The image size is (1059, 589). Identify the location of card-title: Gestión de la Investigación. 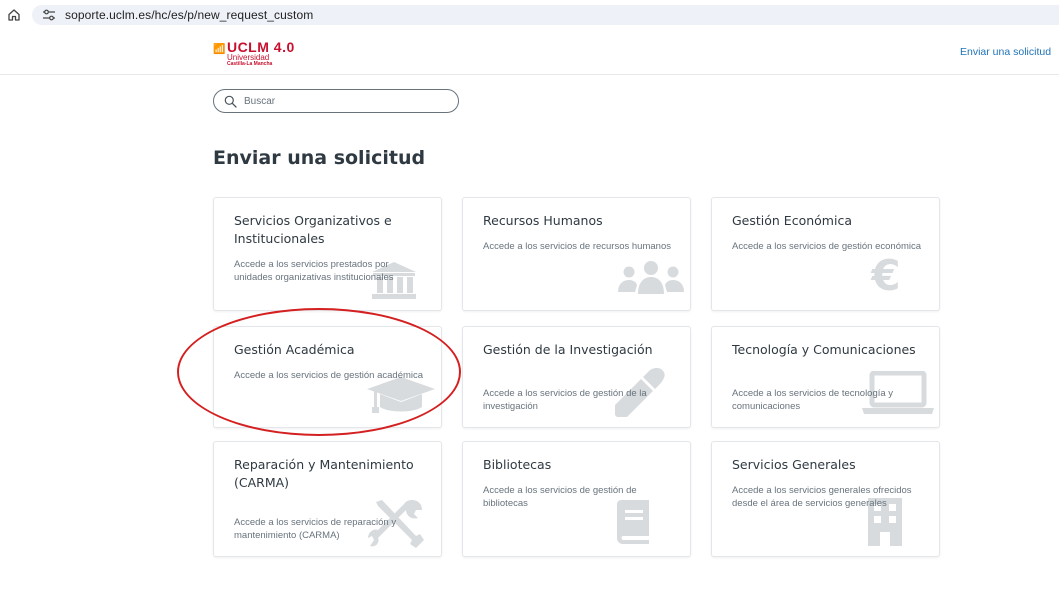
(568, 349).